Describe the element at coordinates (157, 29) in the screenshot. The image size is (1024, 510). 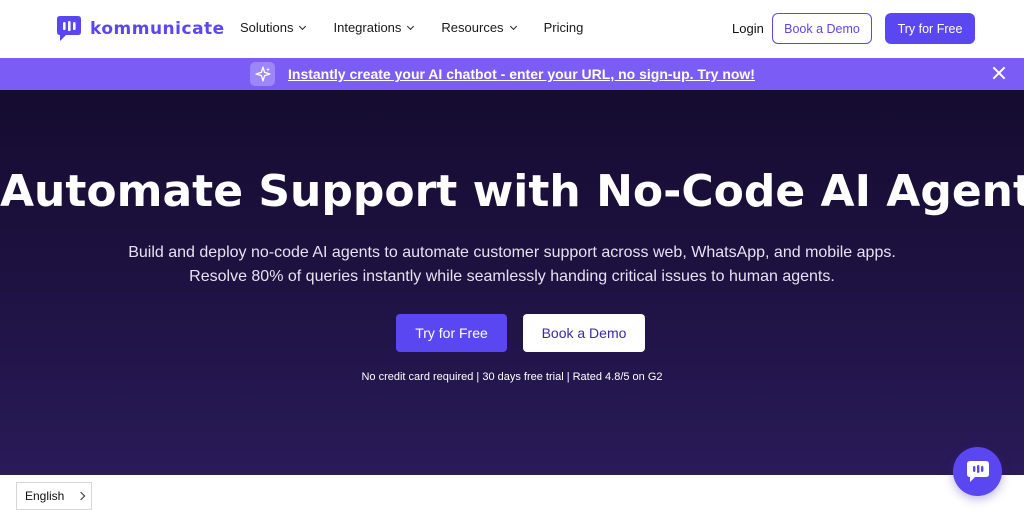
I see `brand-name: kommunicate` at that location.